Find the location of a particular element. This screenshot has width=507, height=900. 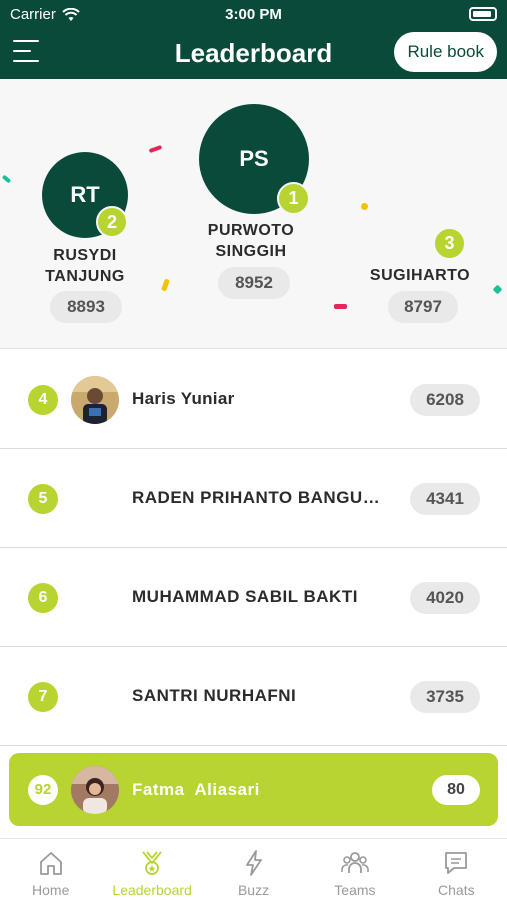

list-item: 7 SANTRI NURHAFNI 3735 is located at coordinates (253, 696).